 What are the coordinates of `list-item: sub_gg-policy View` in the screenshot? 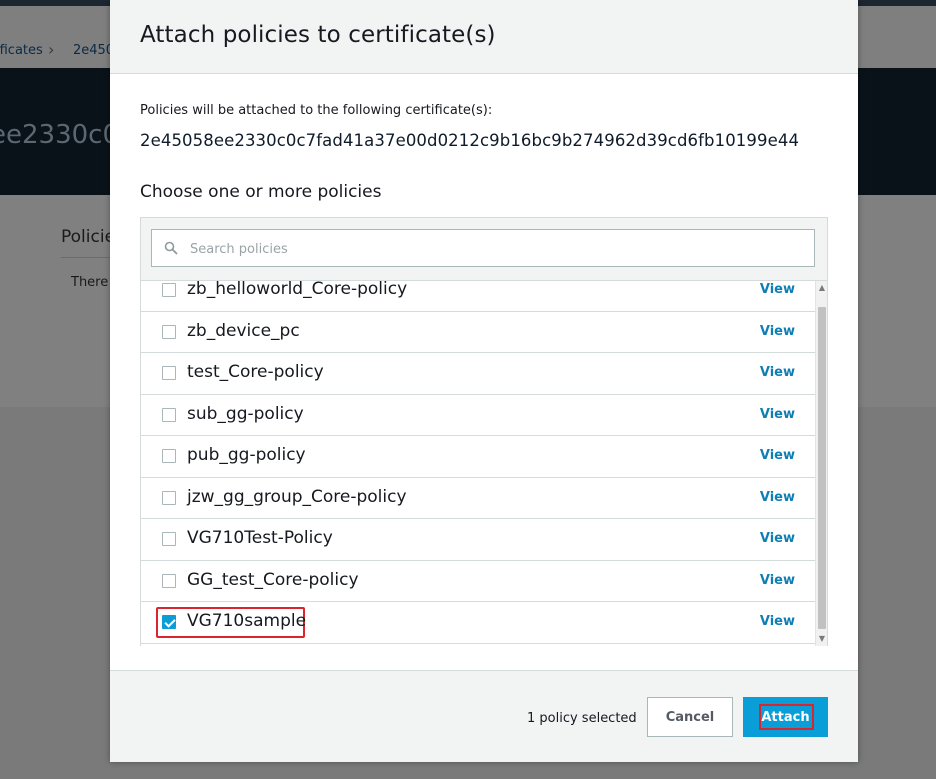 It's located at (478, 415).